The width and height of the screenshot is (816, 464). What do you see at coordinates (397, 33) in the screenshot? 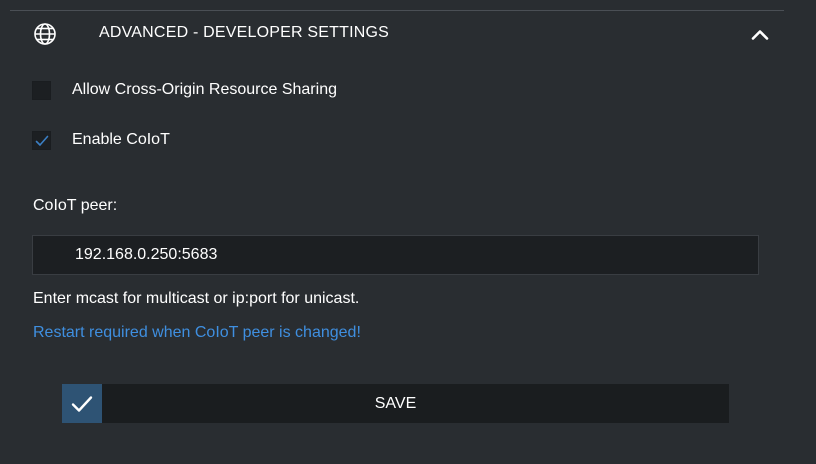
I see `section-header: ADVANCED - DEVELOPER SETTINGS` at bounding box center [397, 33].